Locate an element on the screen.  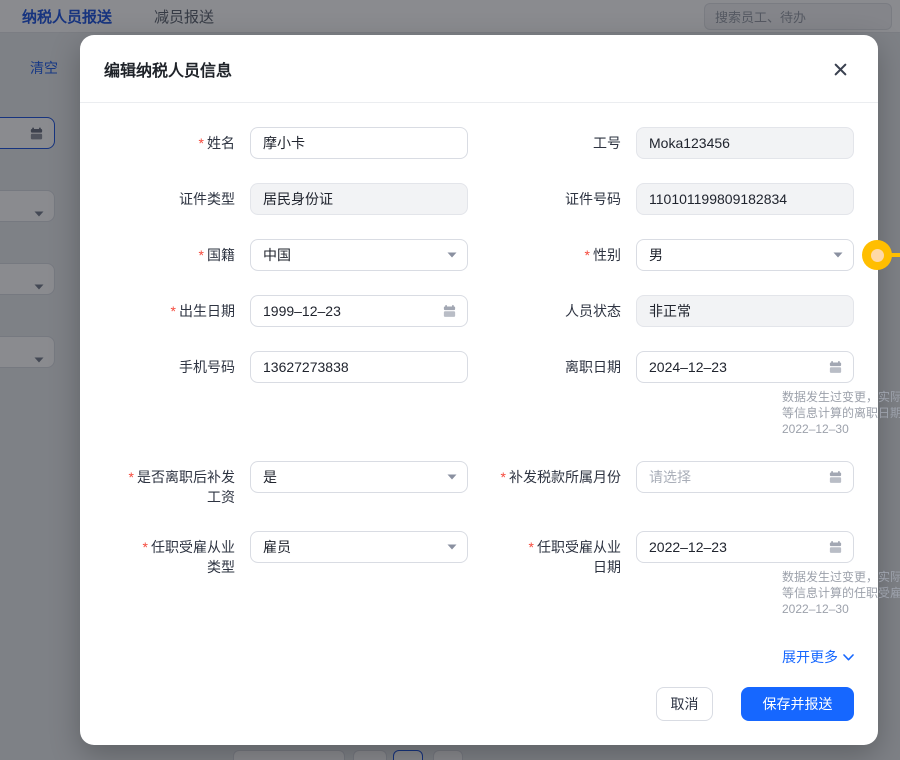
name-input: 摩小卡 is located at coordinates (359, 143).